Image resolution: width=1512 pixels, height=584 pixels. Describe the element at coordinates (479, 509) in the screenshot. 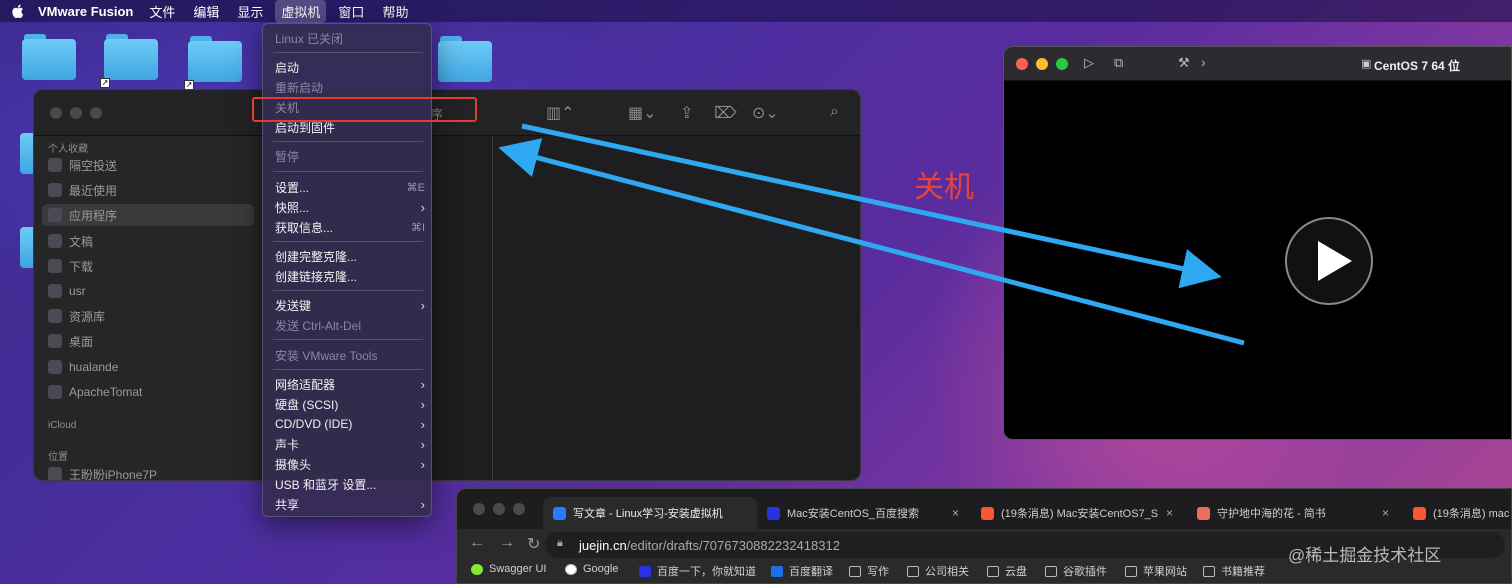

I see `close-button` at that location.